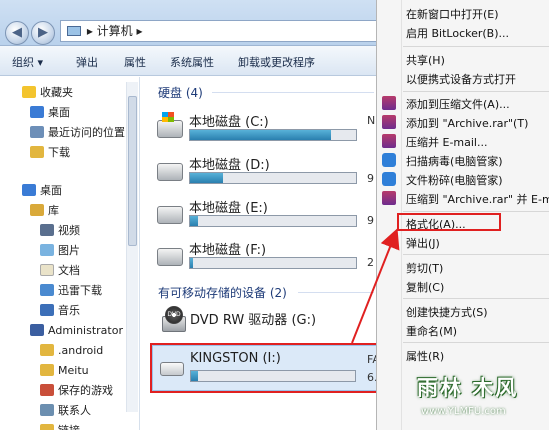 This screenshot has height=430, width=549. I want to click on watermark-url: www.YLMFU.com, so click(463, 411).